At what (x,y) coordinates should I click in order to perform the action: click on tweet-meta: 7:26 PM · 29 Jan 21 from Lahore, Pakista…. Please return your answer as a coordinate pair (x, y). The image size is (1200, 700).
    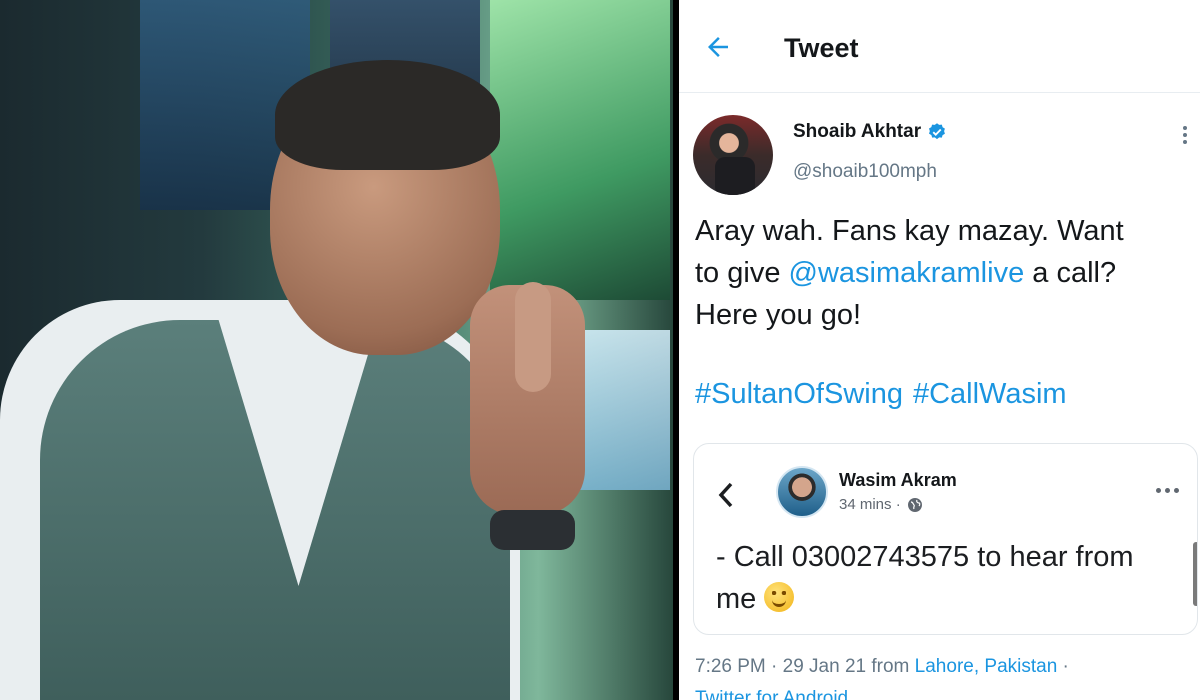
    Looking at the image, I should click on (882, 667).